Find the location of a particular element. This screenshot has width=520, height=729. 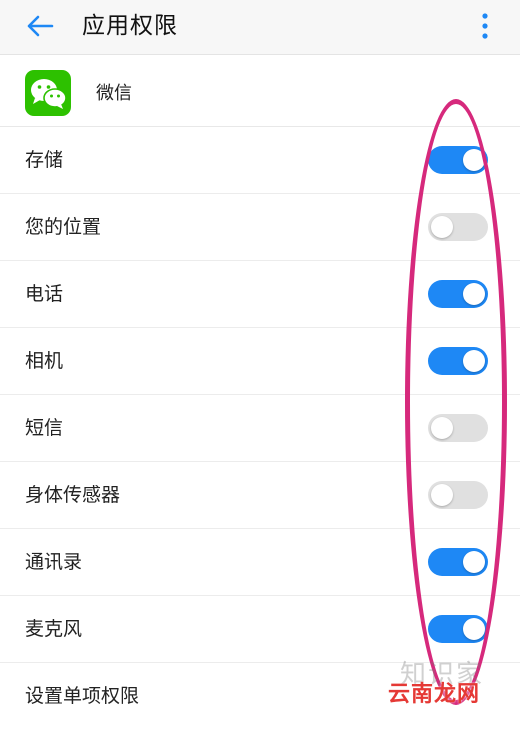

arrow-left-icon is located at coordinates (40, 26).